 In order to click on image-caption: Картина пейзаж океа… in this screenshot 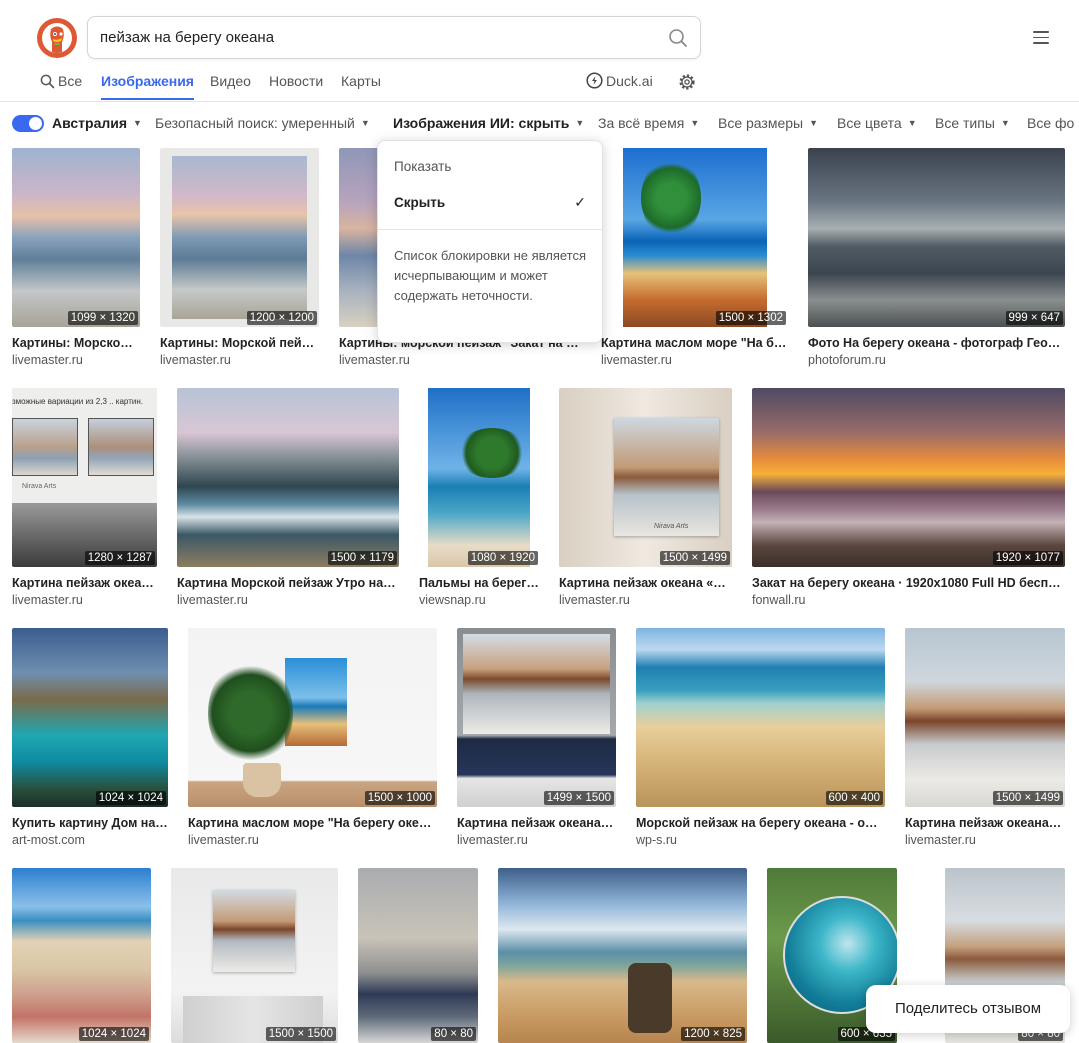, I will do `click(84, 583)`.